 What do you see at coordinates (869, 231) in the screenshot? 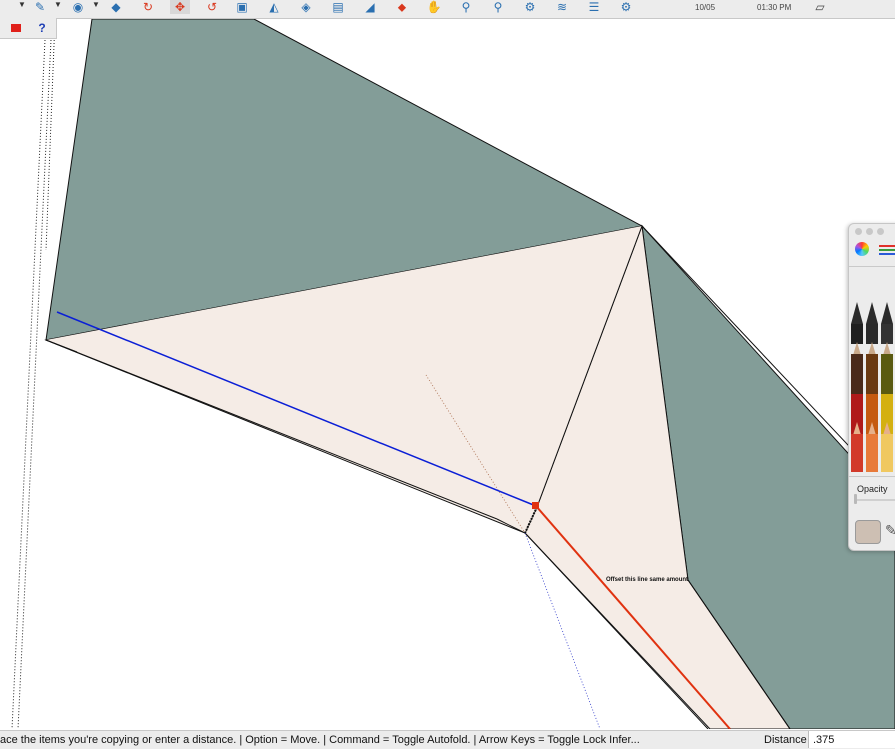
I see `minimize-button` at bounding box center [869, 231].